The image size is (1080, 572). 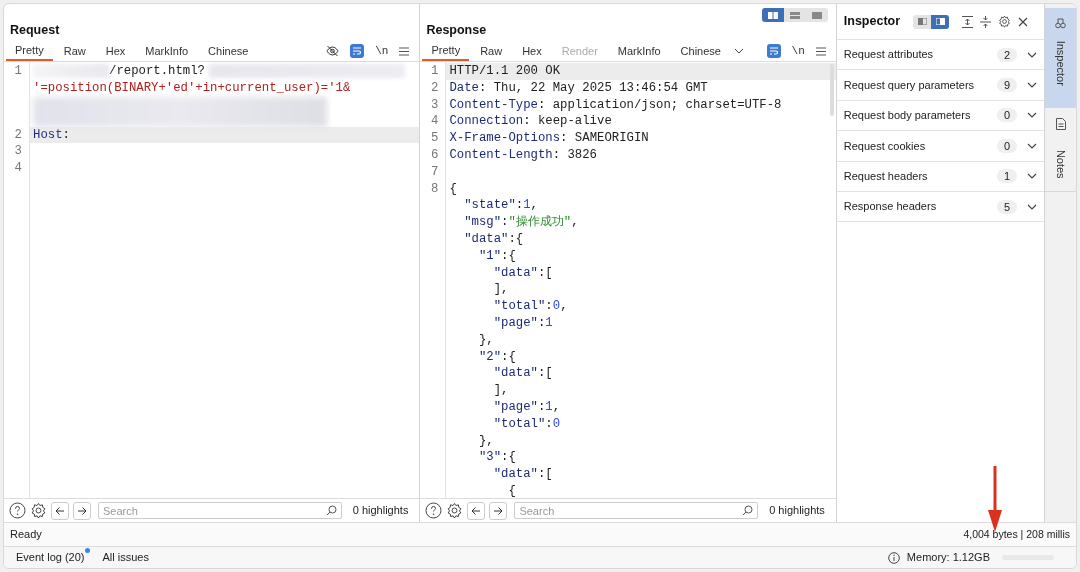 I want to click on code-text: {, so click(x=511, y=490).